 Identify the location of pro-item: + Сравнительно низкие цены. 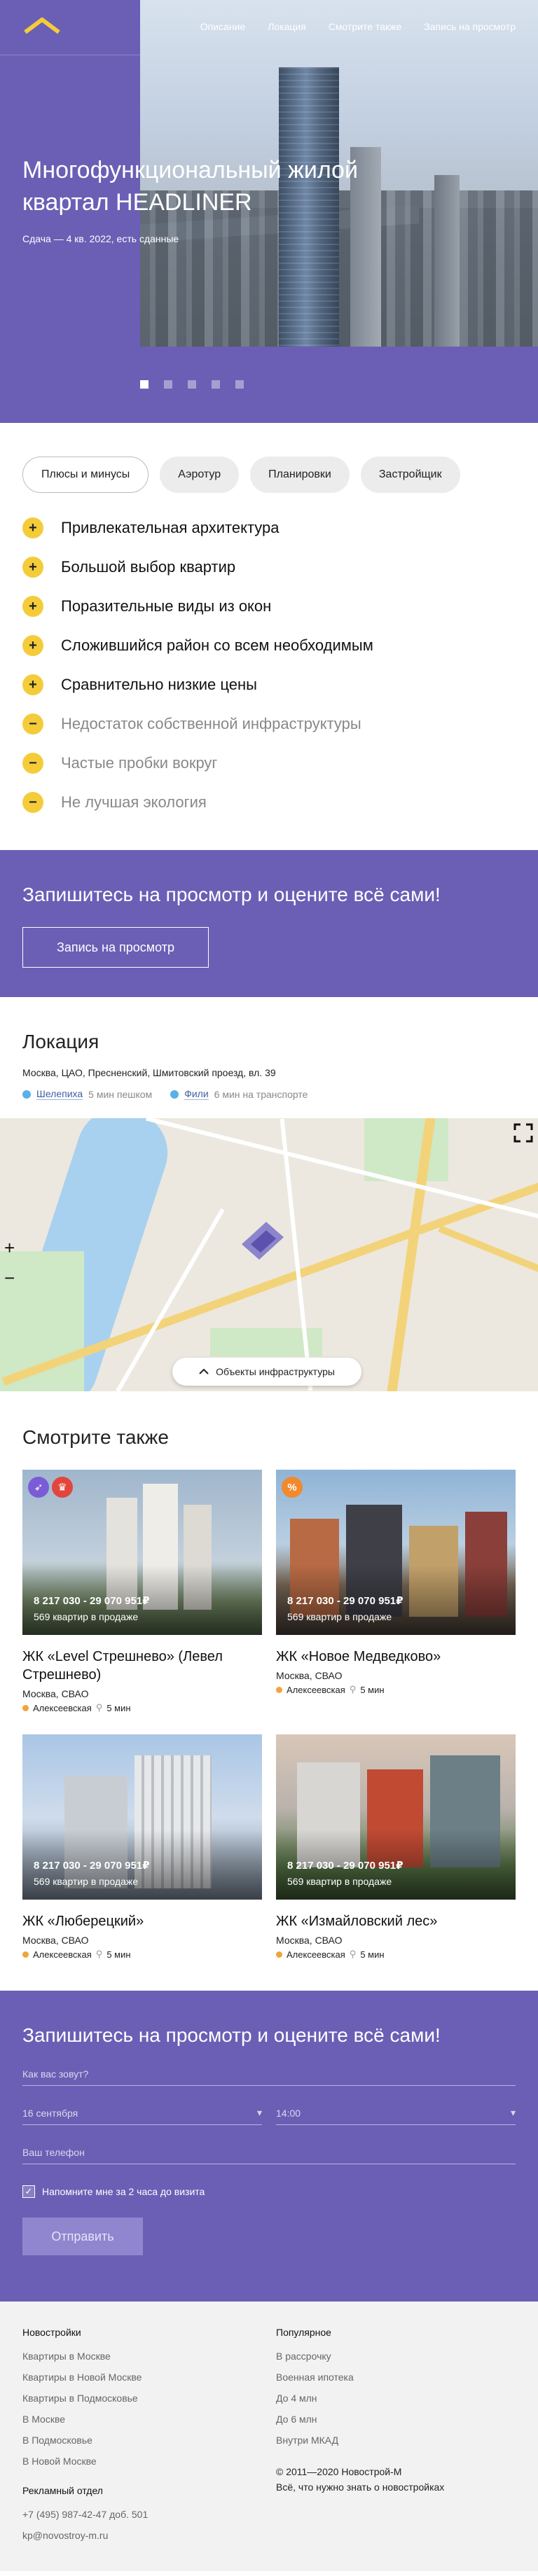
(269, 684).